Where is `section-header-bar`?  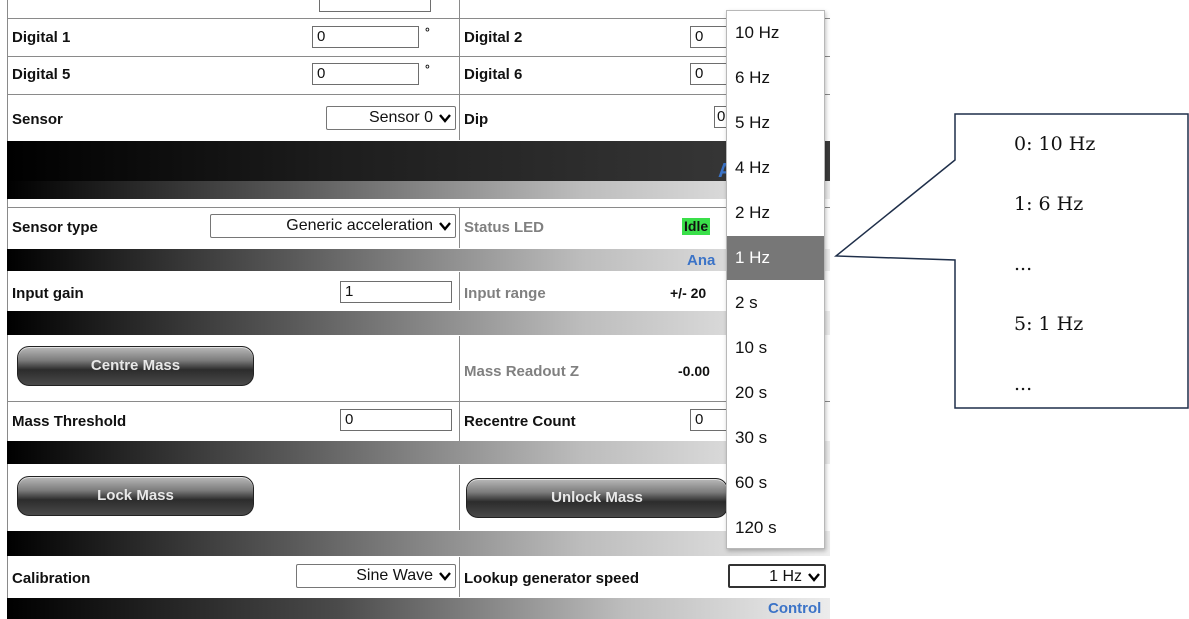 section-header-bar is located at coordinates (418, 161).